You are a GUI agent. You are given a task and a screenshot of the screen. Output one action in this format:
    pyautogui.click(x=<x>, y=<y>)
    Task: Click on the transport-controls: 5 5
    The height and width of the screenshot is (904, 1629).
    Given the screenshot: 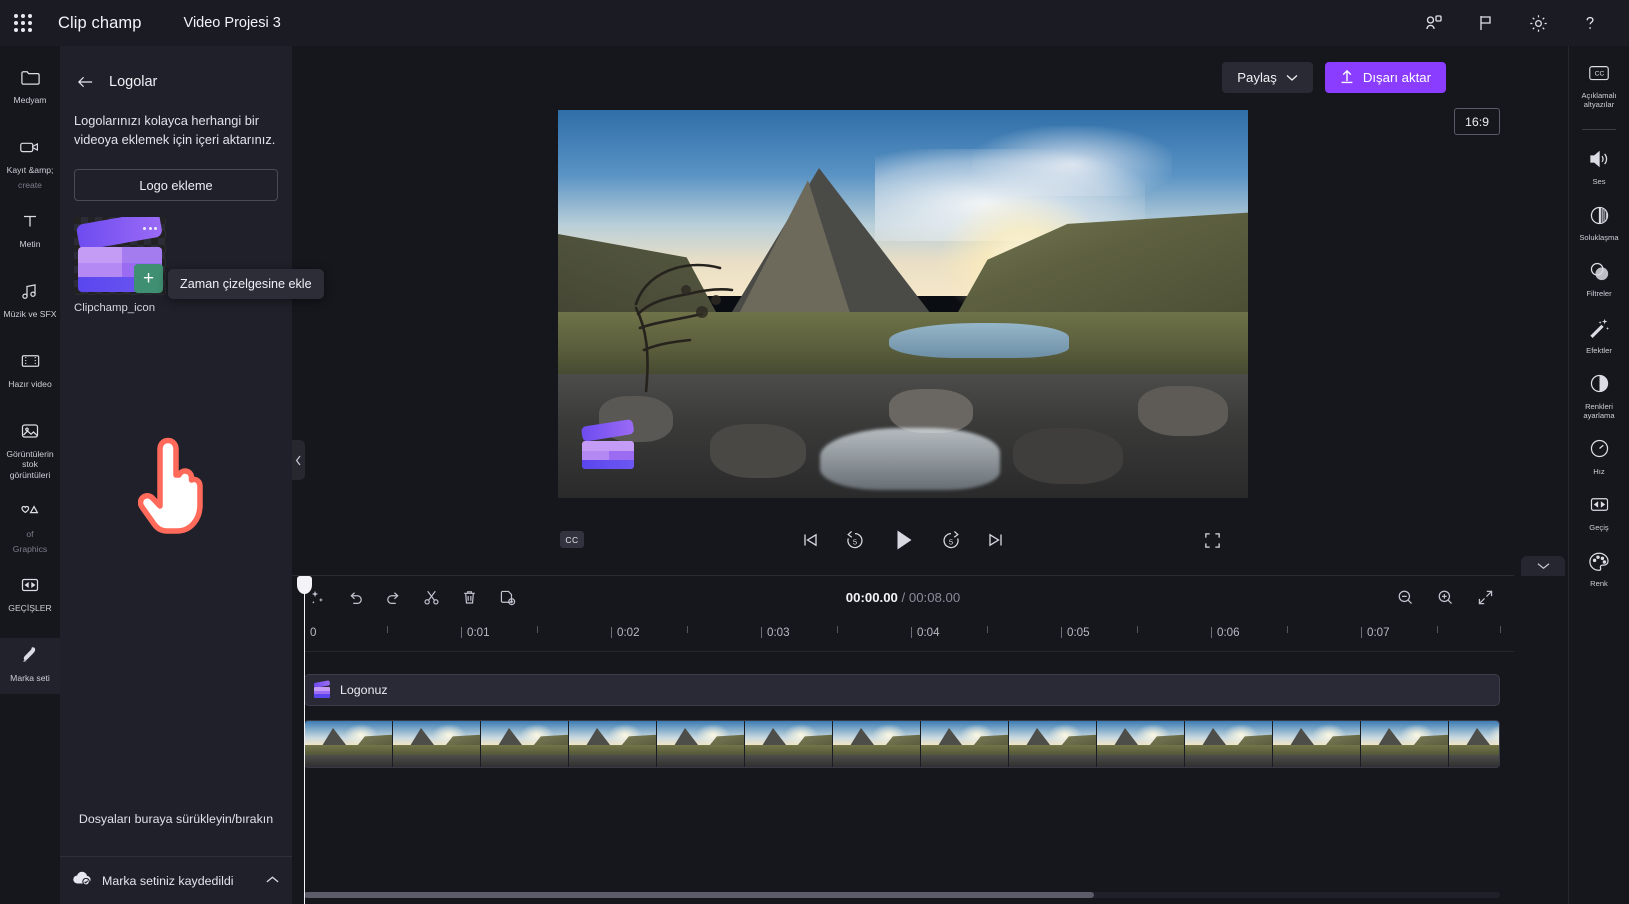 What is the action you would take?
    pyautogui.click(x=903, y=540)
    